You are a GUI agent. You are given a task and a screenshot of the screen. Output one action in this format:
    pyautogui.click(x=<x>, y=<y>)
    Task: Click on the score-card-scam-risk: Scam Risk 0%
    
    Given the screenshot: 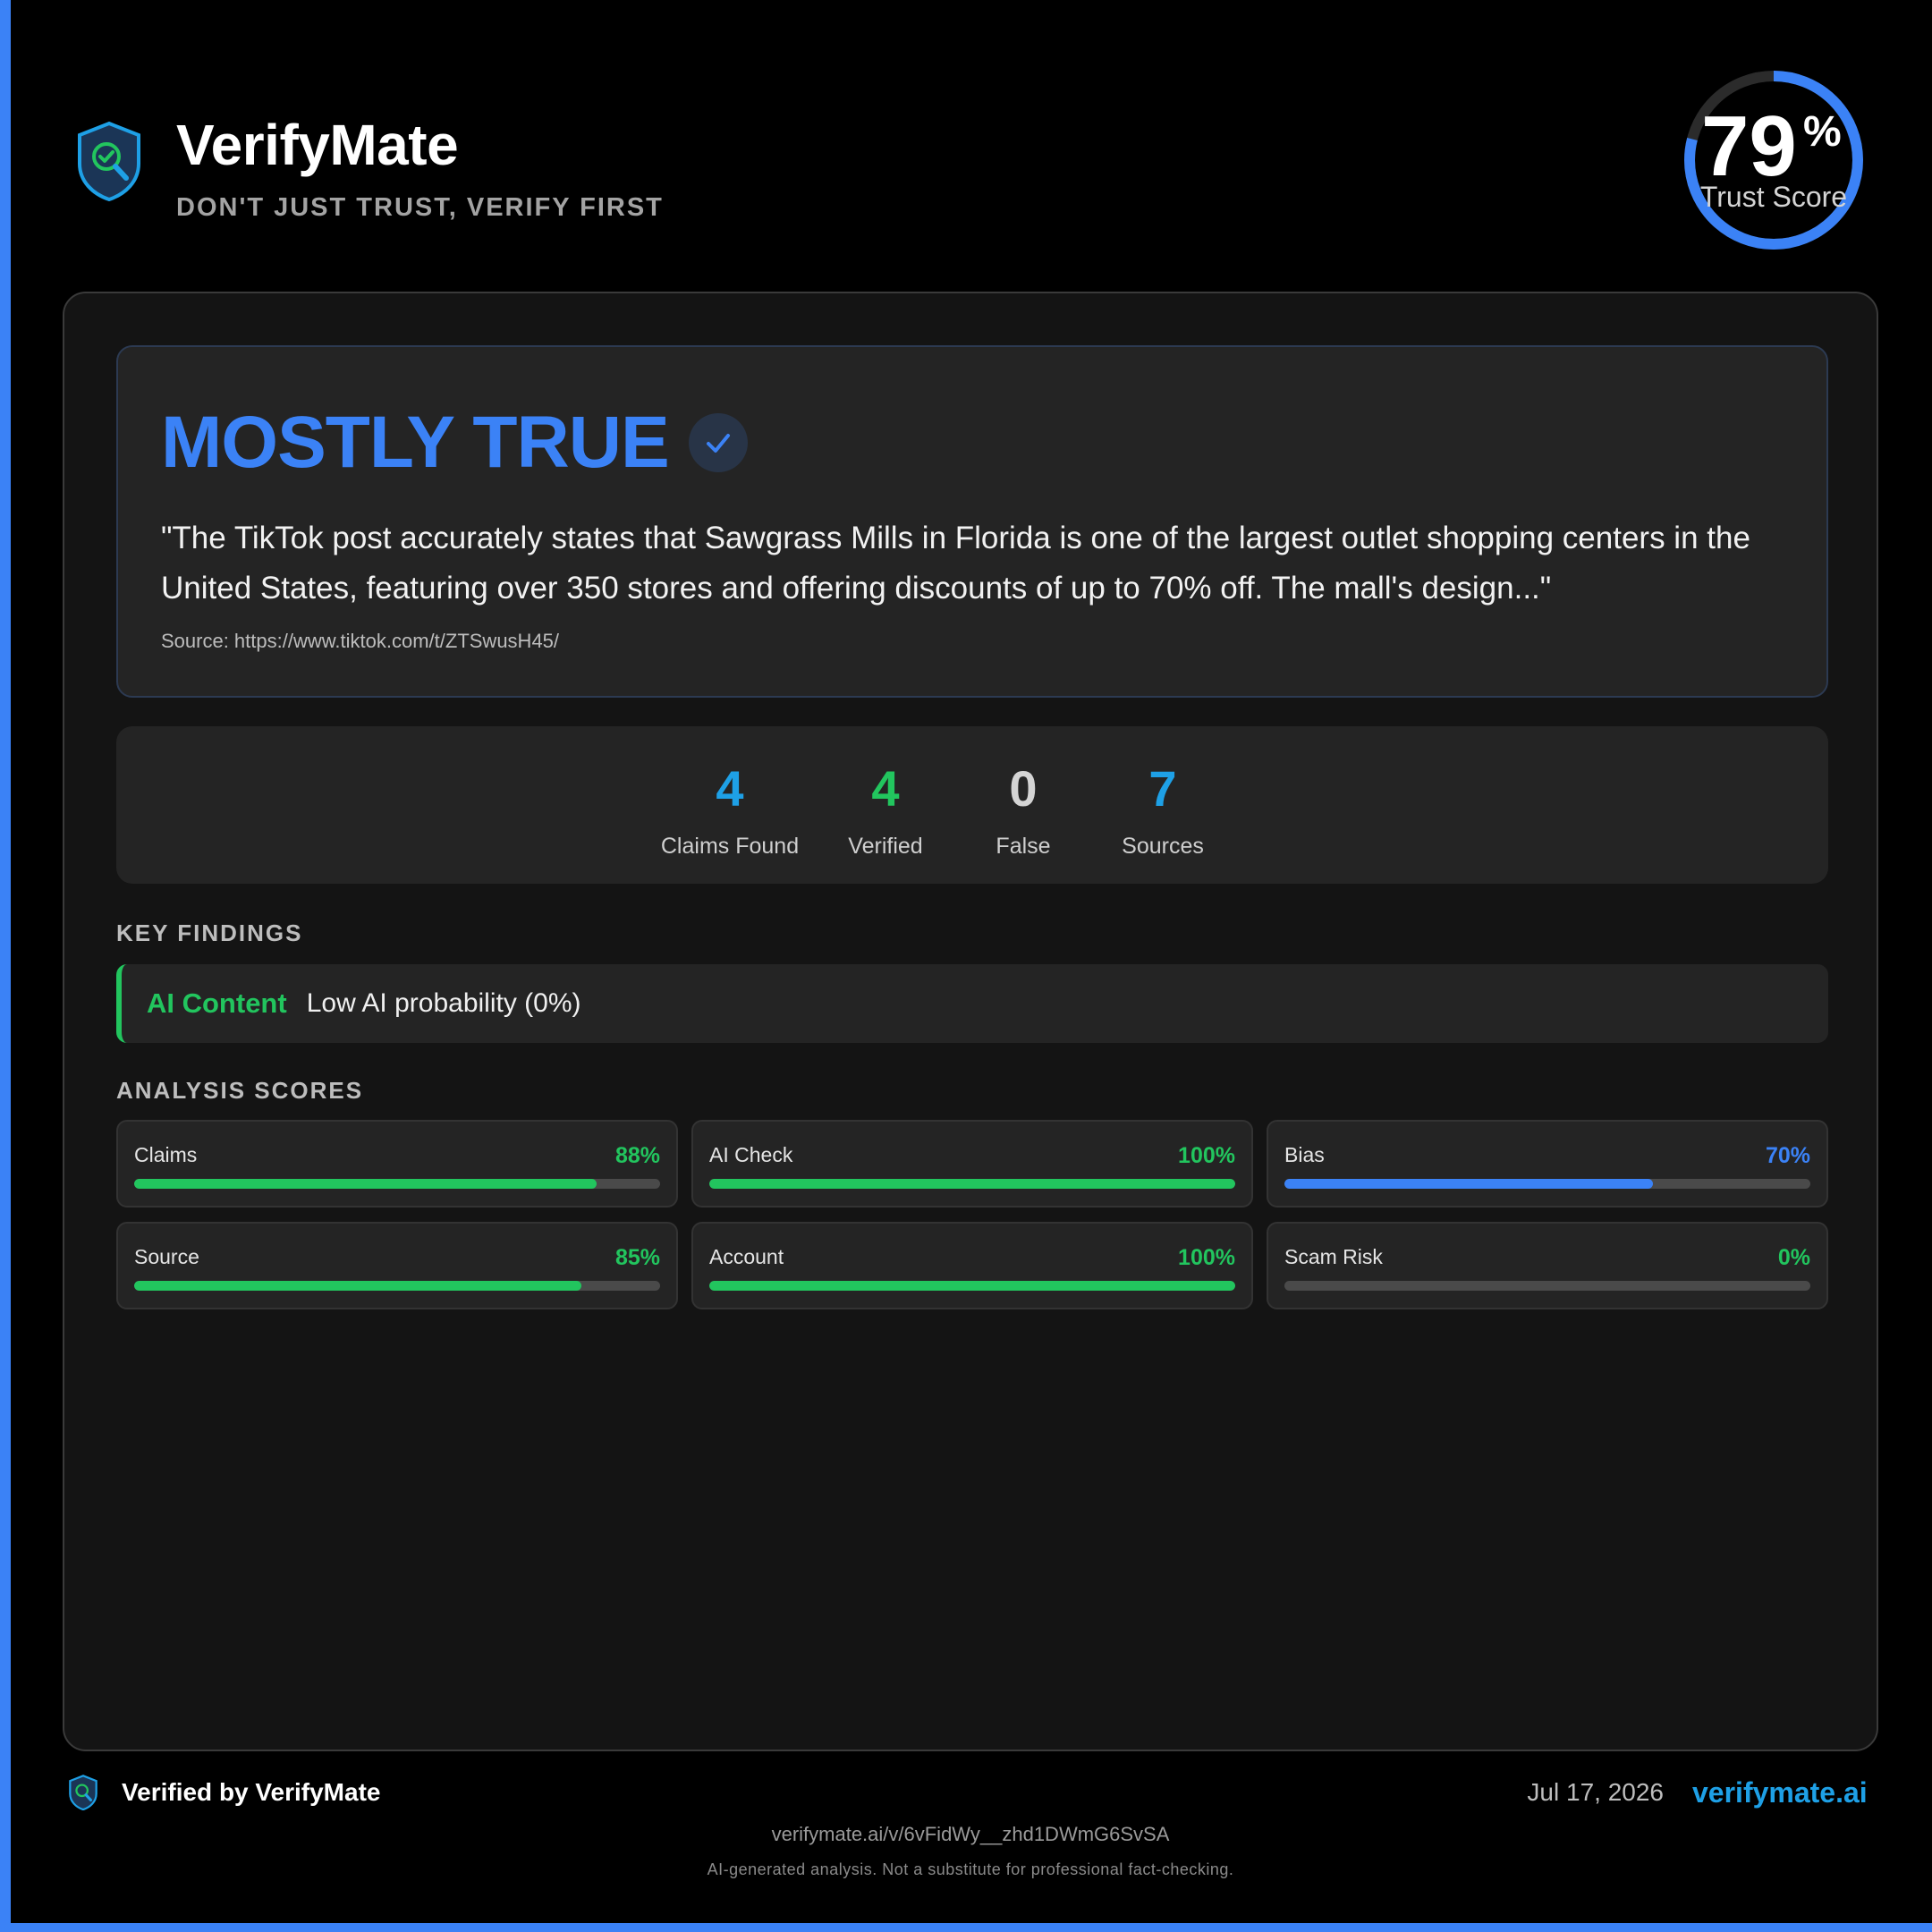 What is the action you would take?
    pyautogui.click(x=1547, y=1265)
    